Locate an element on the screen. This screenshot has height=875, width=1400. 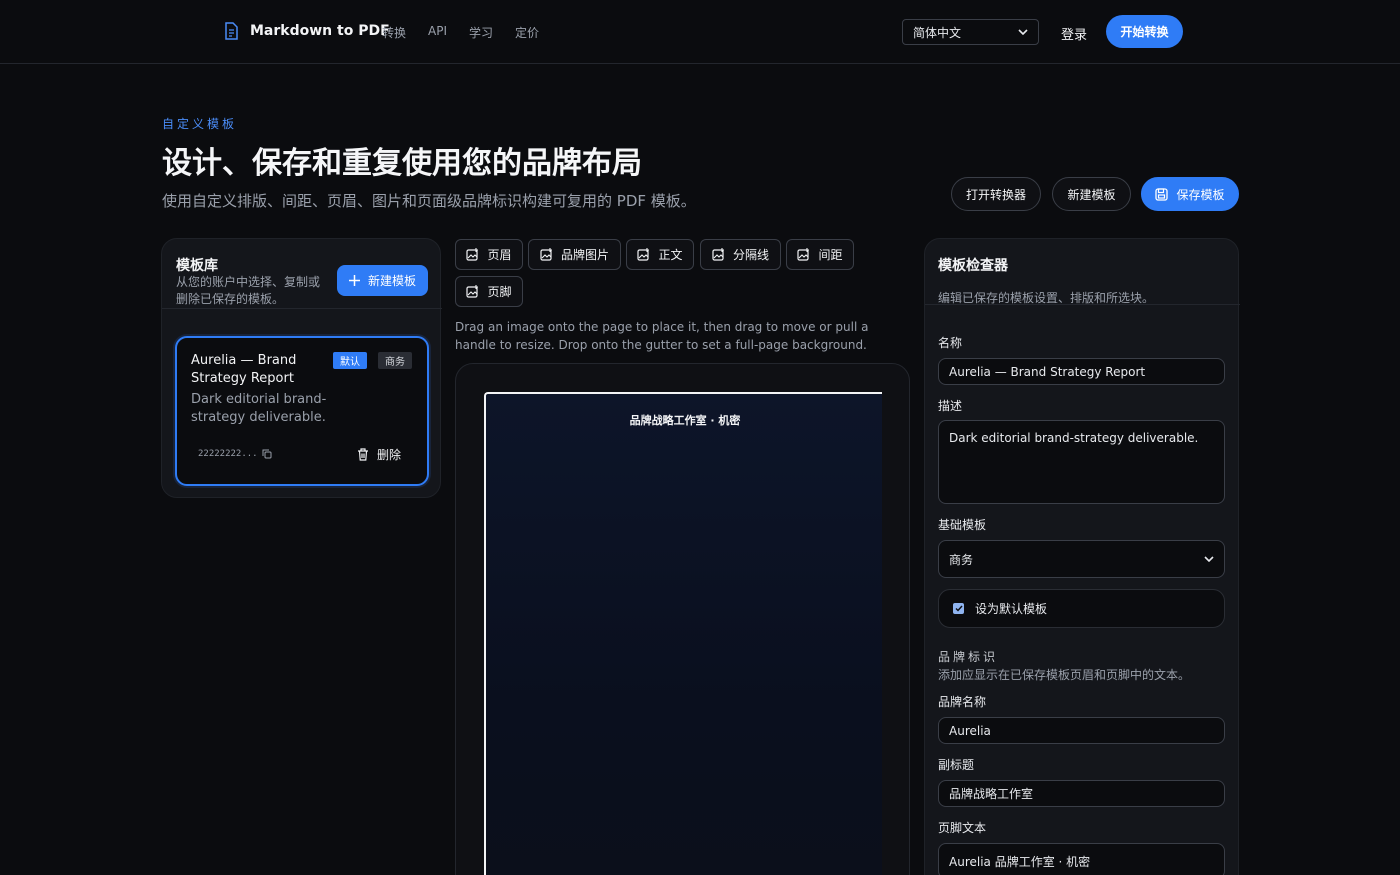
block-body-label: 正文 is located at coordinates (670, 255).